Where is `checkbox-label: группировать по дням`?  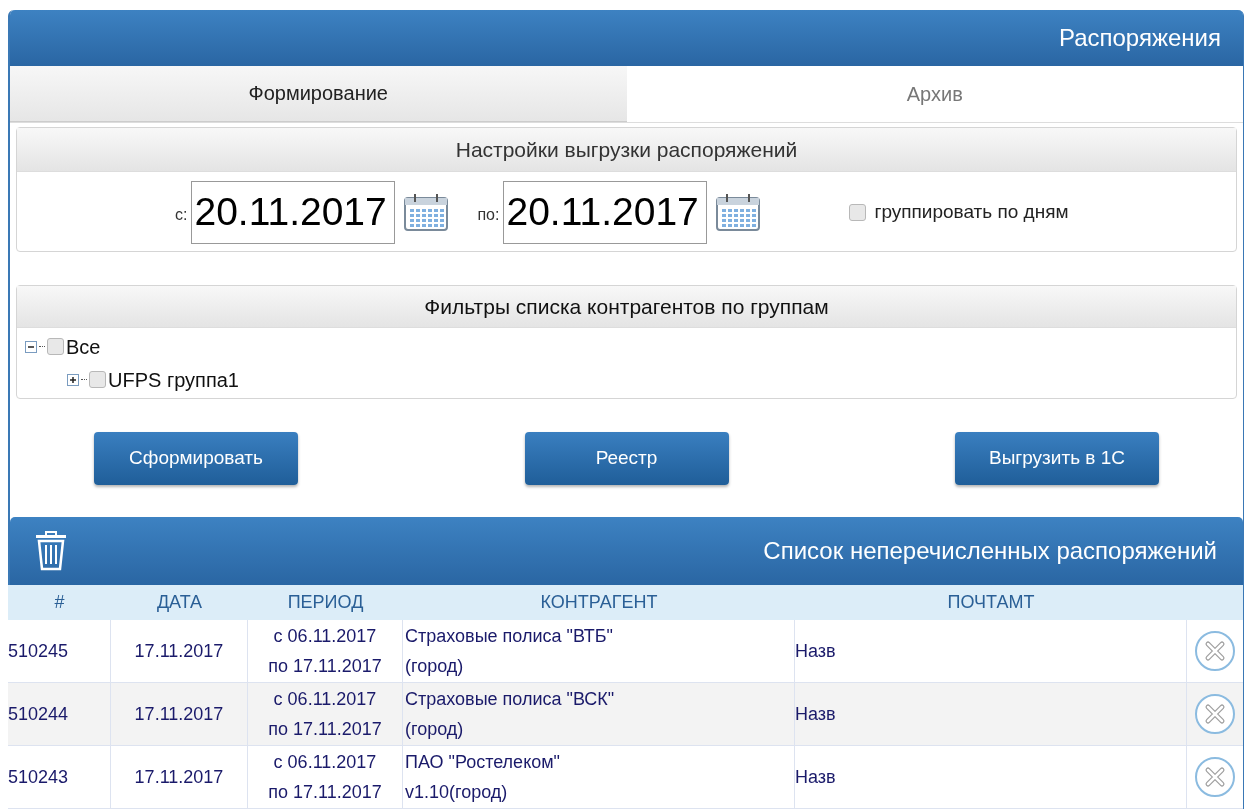
checkbox-label: группировать по дням is located at coordinates (971, 212).